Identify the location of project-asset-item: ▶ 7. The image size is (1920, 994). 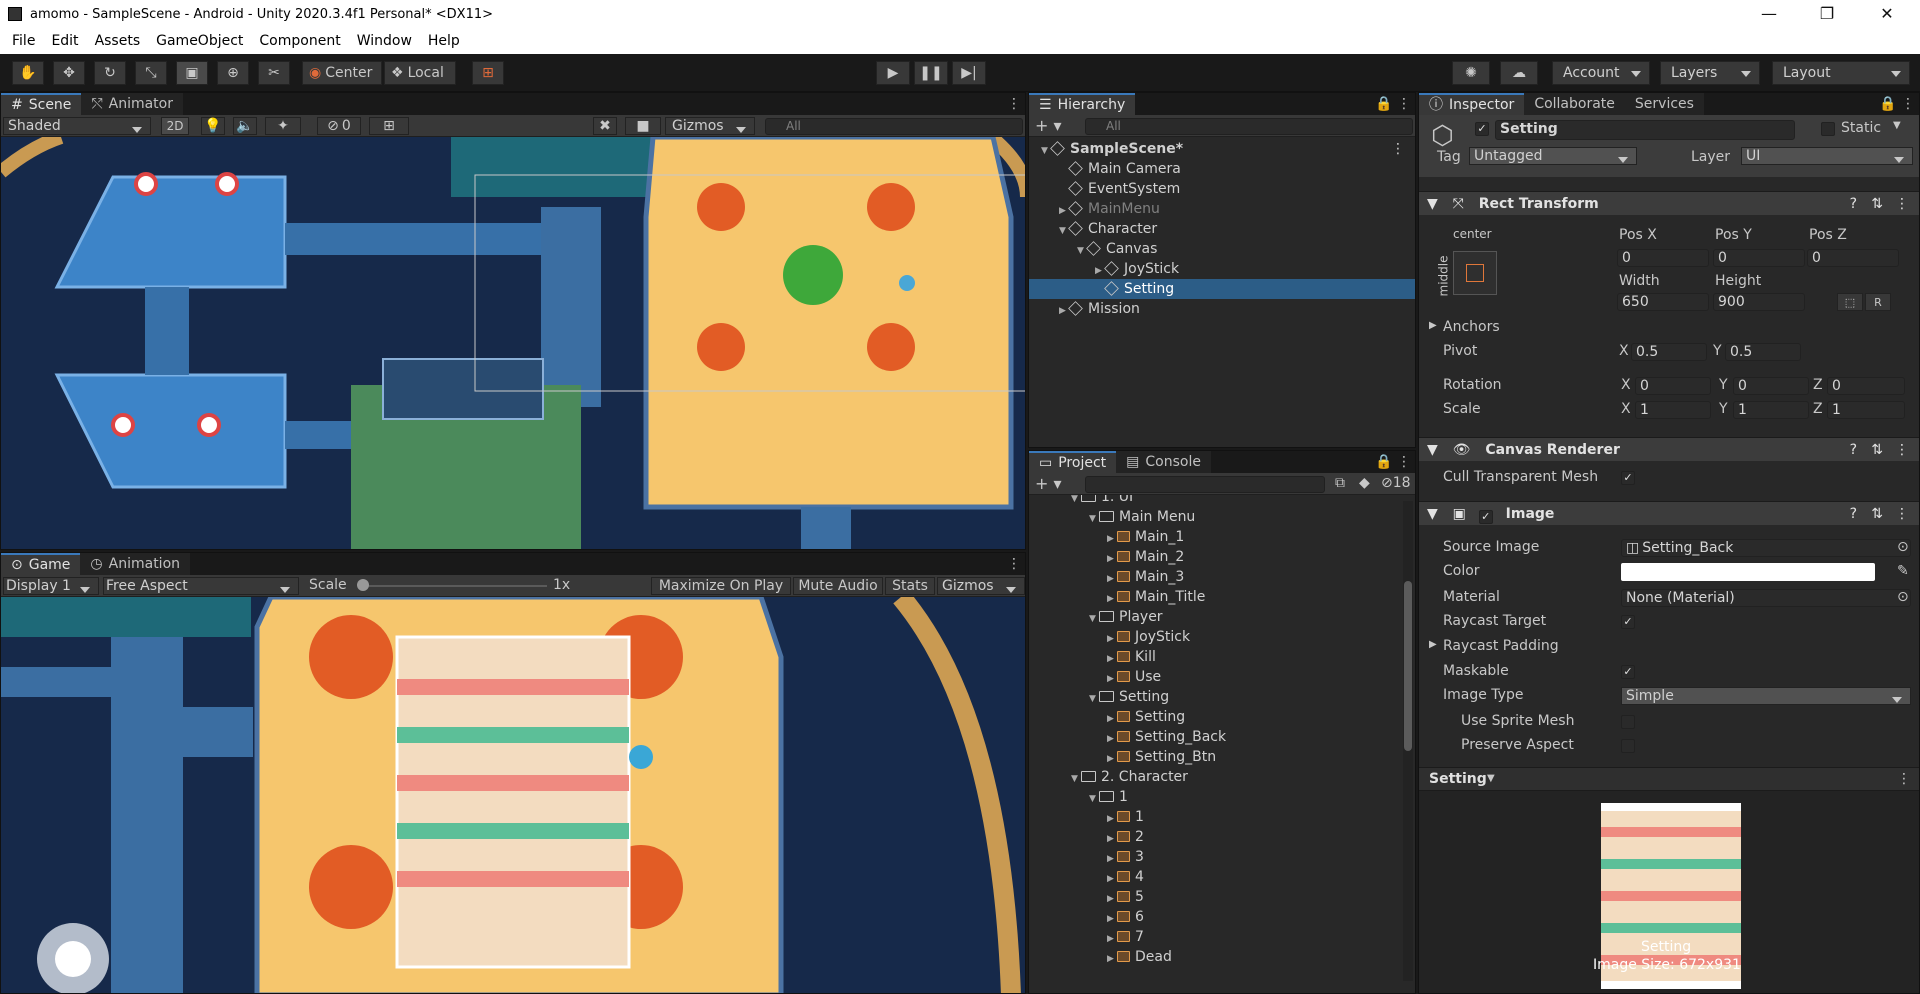
(1215, 937).